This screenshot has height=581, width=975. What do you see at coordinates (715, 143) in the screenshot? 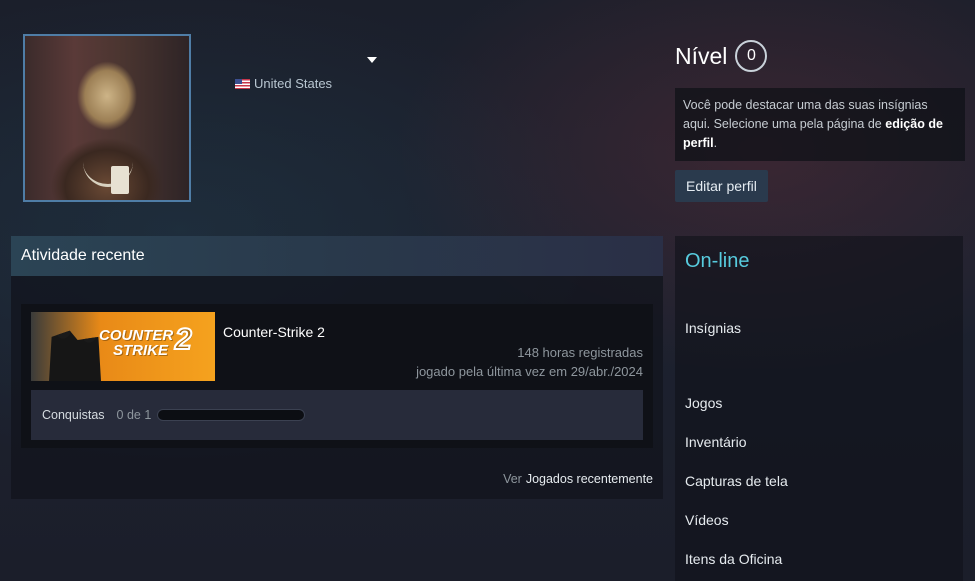
I see `badge-info-end: .` at bounding box center [715, 143].